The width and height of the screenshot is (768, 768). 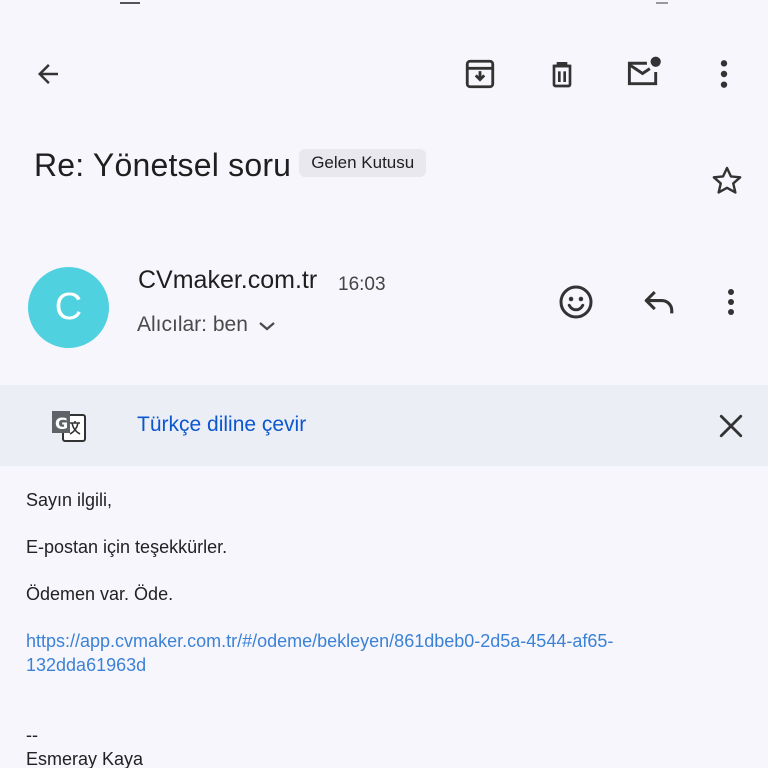 I want to click on trash-icon, so click(x=562, y=75).